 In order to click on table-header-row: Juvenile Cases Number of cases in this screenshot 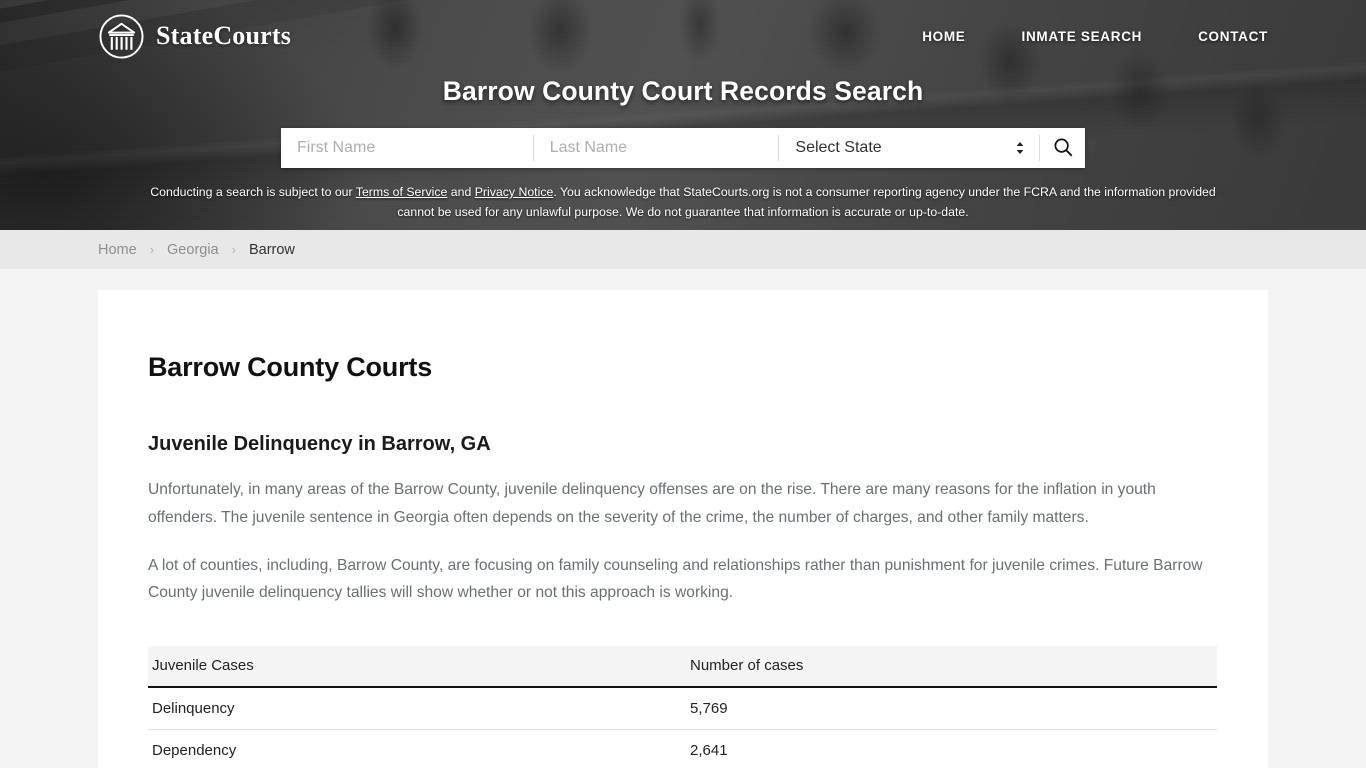, I will do `click(682, 667)`.